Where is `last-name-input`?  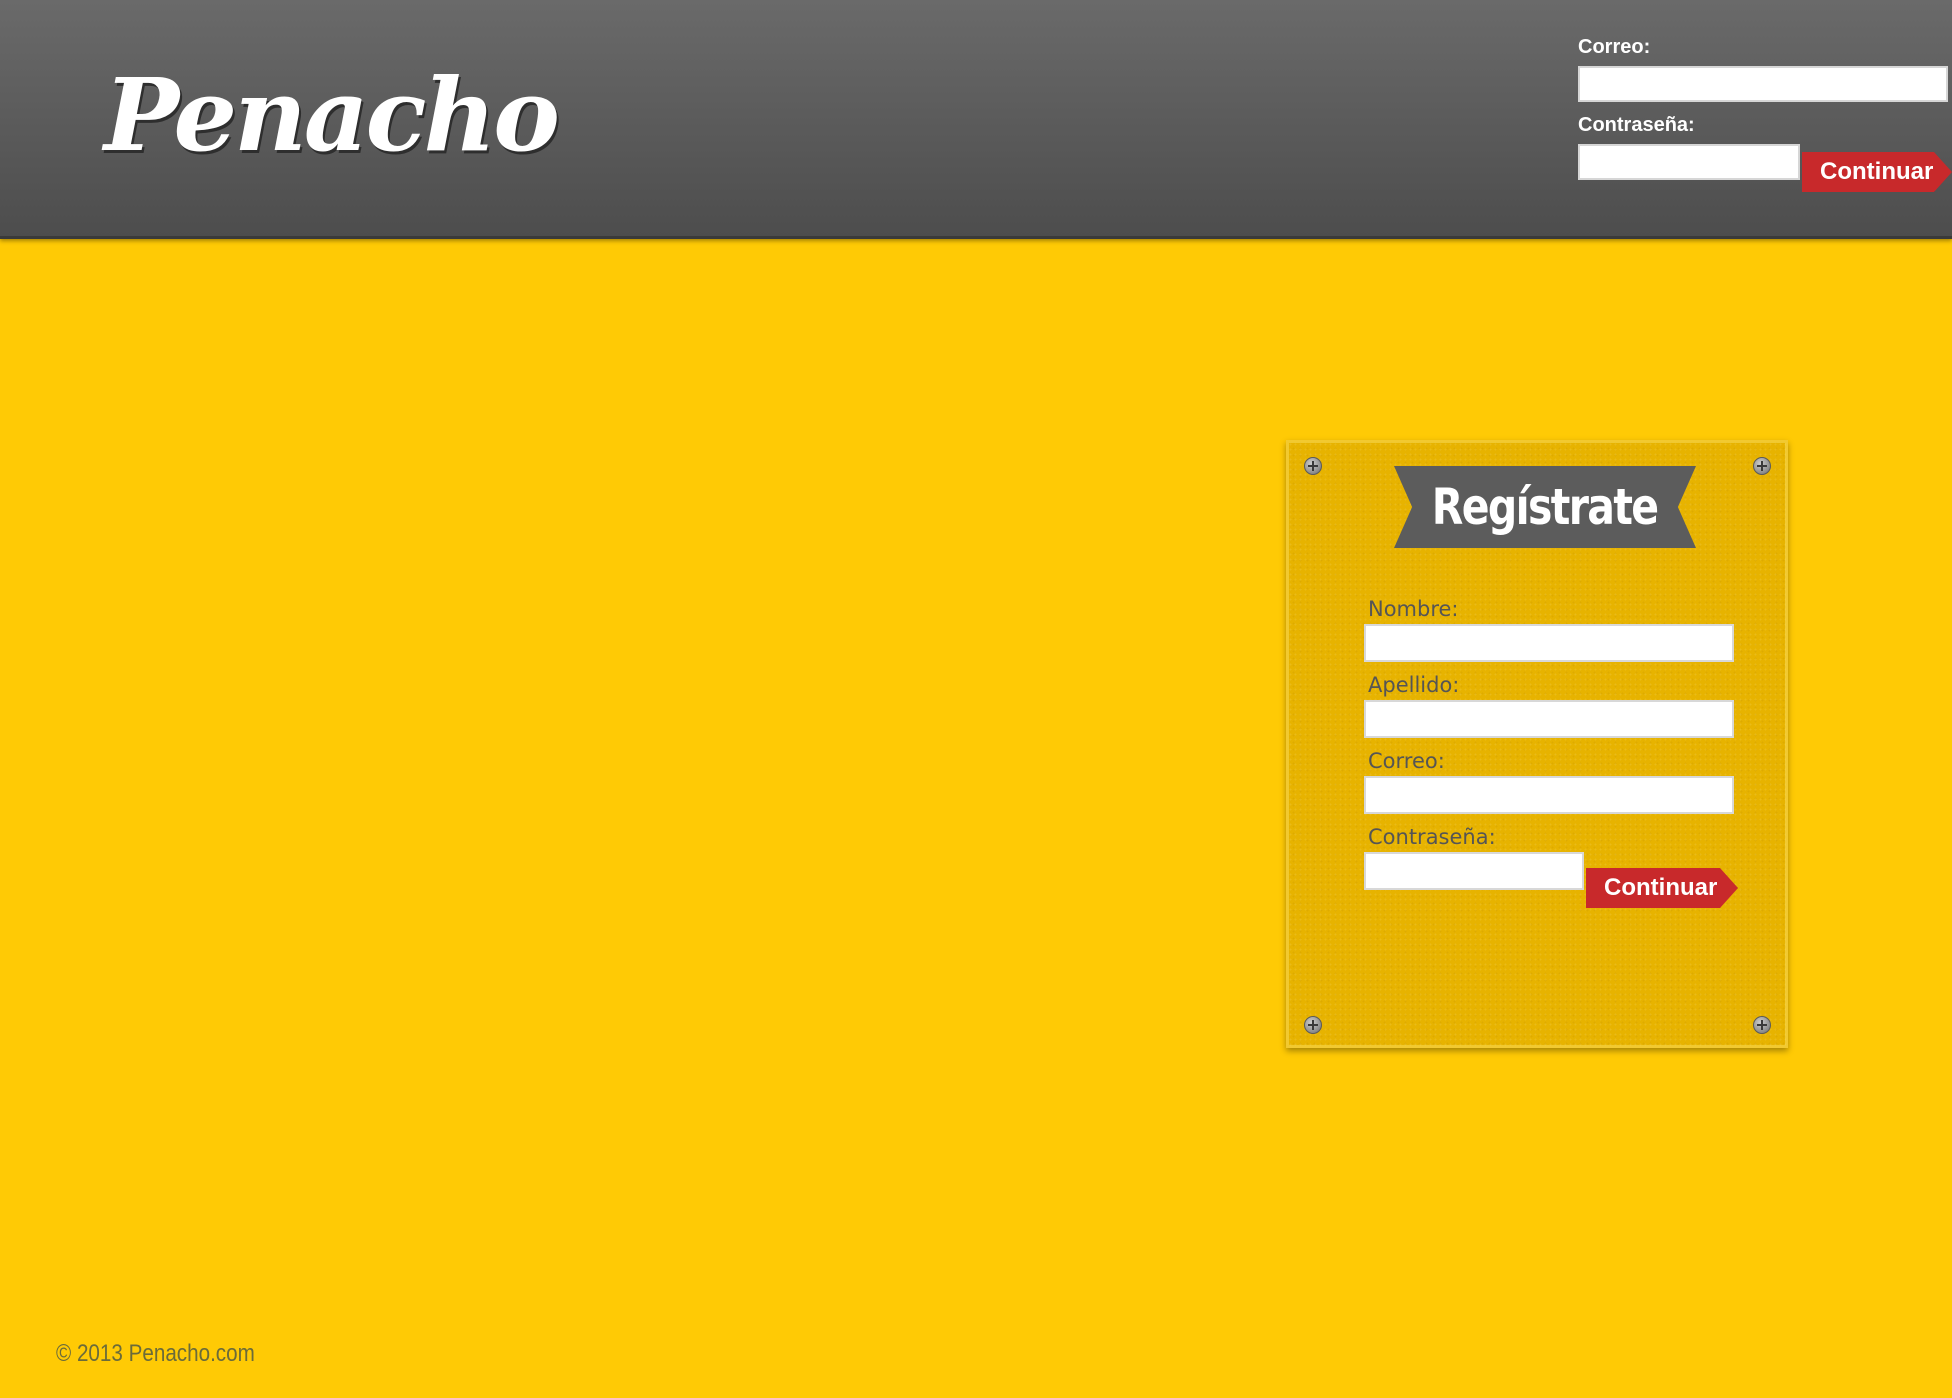
last-name-input is located at coordinates (1549, 719).